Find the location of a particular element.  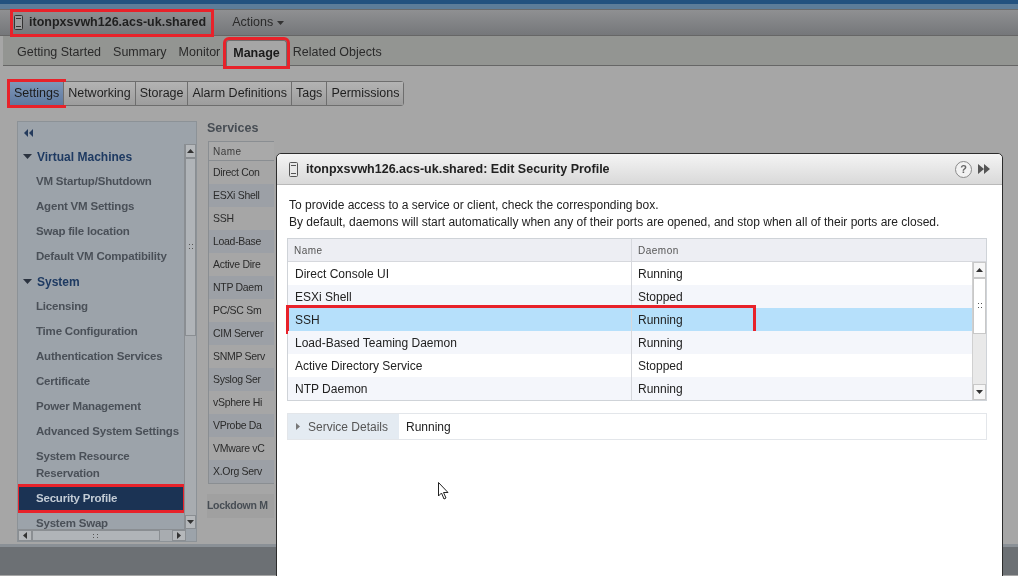

collapsed-triangle-icon is located at coordinates (298, 426).